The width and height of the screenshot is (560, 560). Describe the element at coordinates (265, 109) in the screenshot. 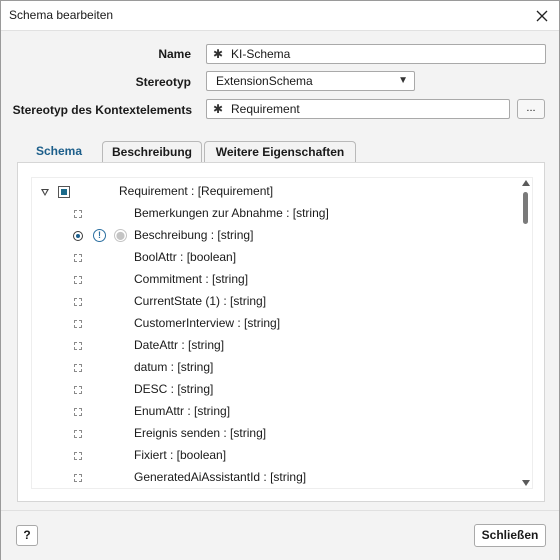

I see `context-value: Requirement` at that location.